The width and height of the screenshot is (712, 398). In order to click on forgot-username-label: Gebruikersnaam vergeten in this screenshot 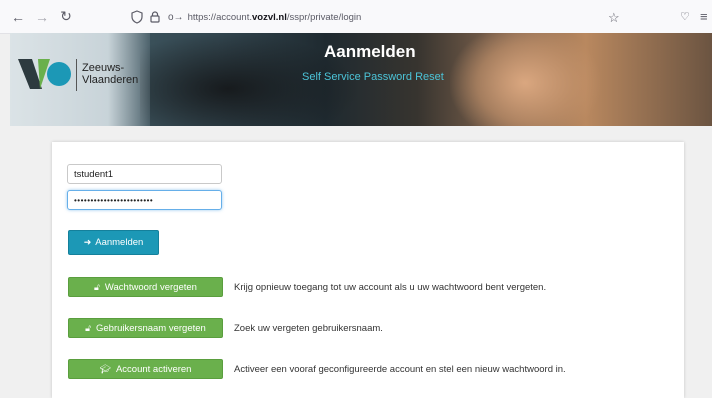, I will do `click(151, 328)`.